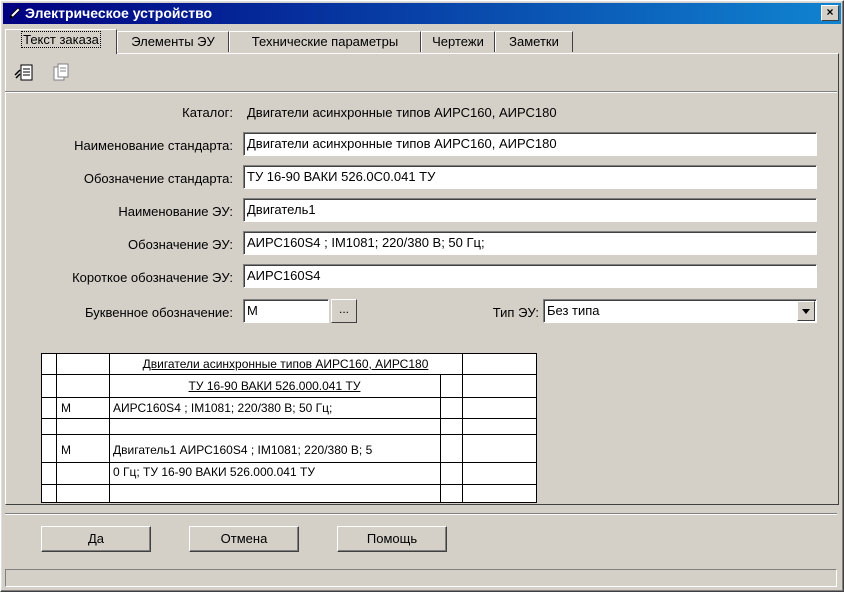  I want to click on copy-doc-icon, so click(60, 72).